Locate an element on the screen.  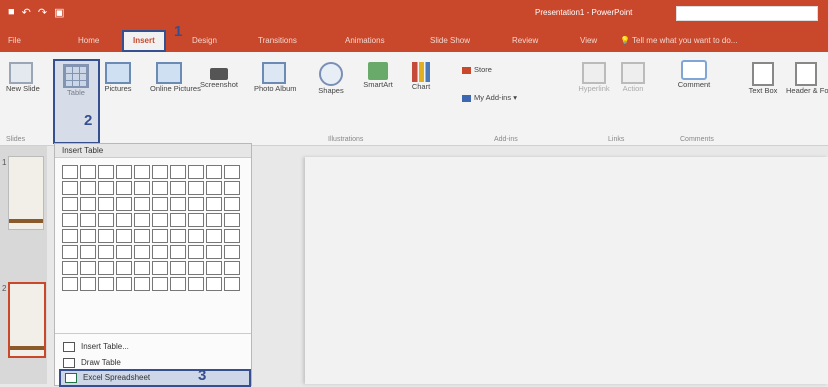
table-size-grid is located at coordinates (151, 228).